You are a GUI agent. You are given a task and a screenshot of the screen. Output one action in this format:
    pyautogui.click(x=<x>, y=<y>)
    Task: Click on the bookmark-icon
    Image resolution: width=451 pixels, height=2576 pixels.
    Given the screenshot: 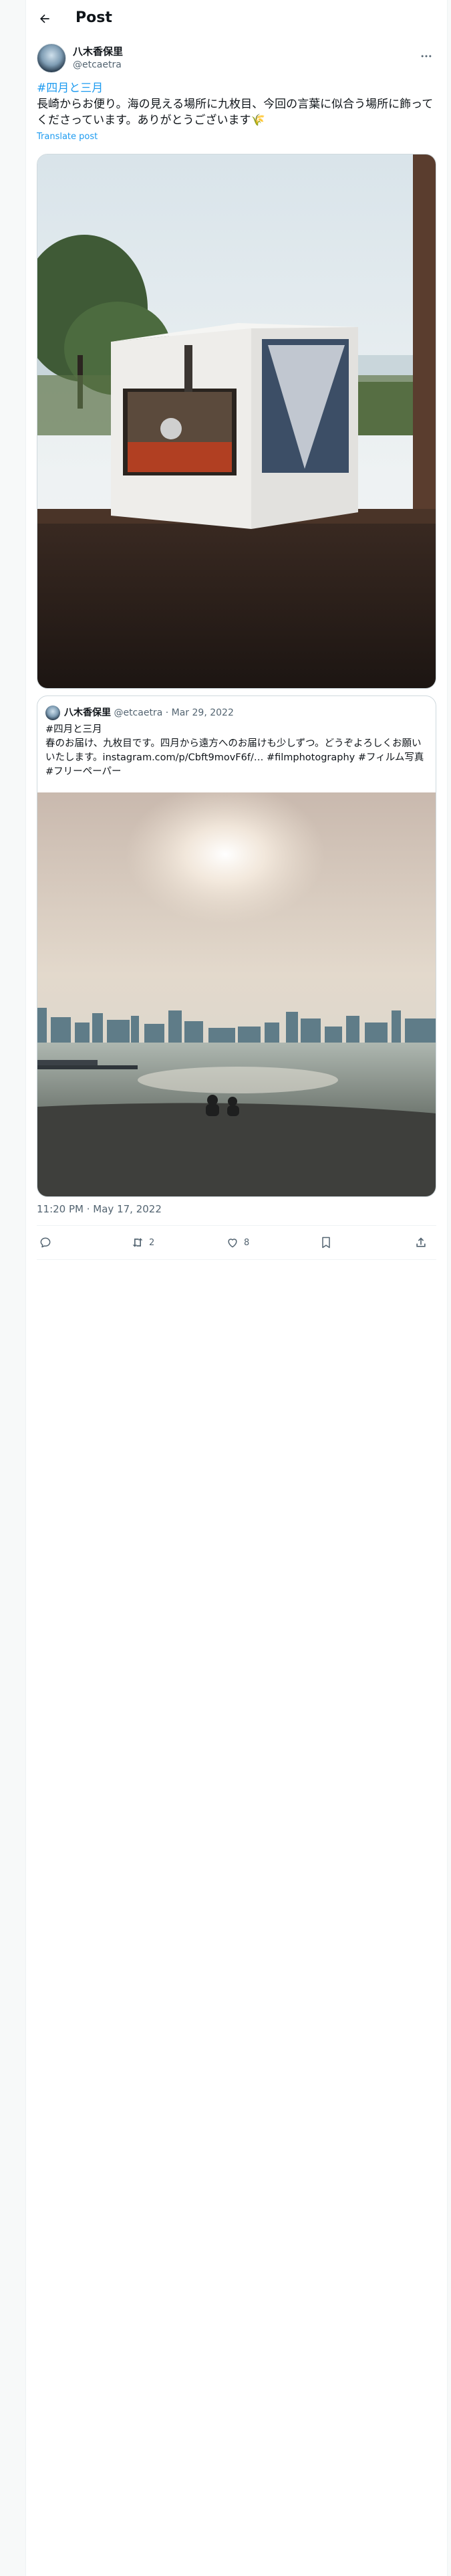 What is the action you would take?
    pyautogui.click(x=326, y=1242)
    